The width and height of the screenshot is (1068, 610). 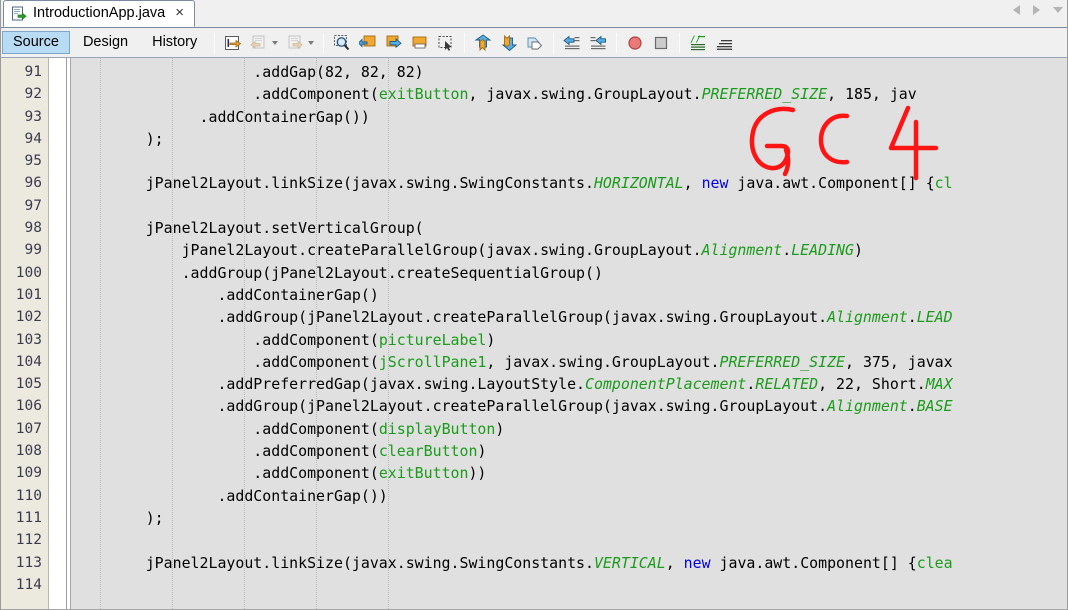 I want to click on code-line: .addComponent(exitButton)), so click(x=569, y=473).